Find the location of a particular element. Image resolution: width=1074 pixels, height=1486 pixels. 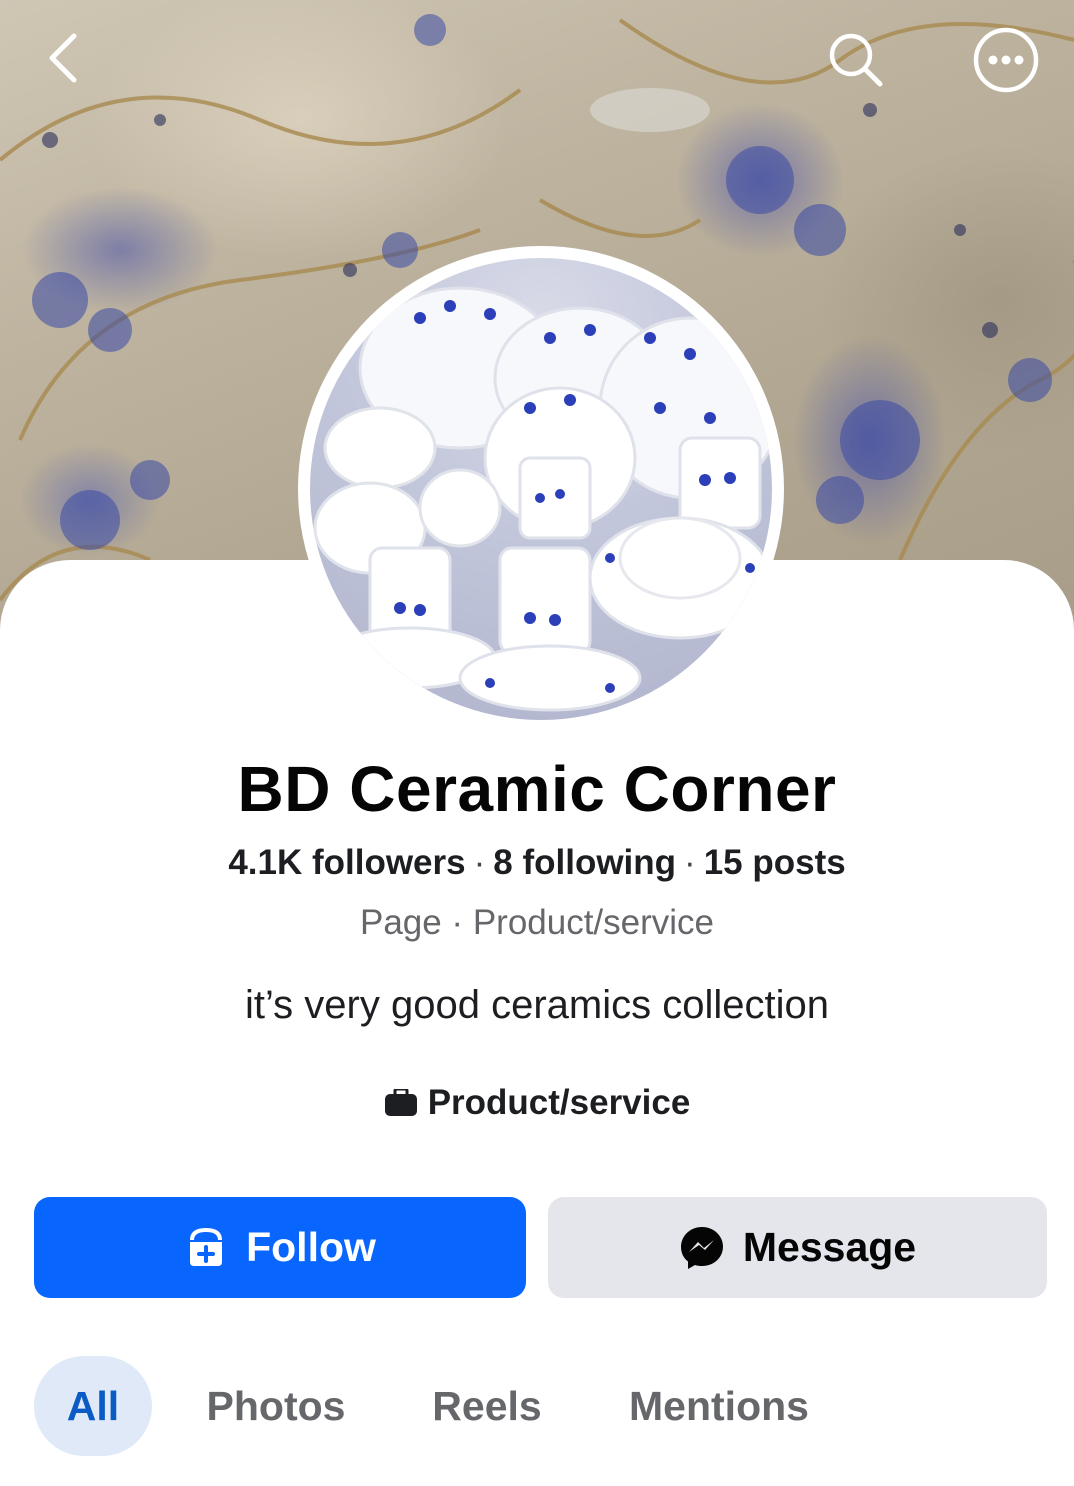

page-category-line: Page · Product/service is located at coordinates (537, 922).